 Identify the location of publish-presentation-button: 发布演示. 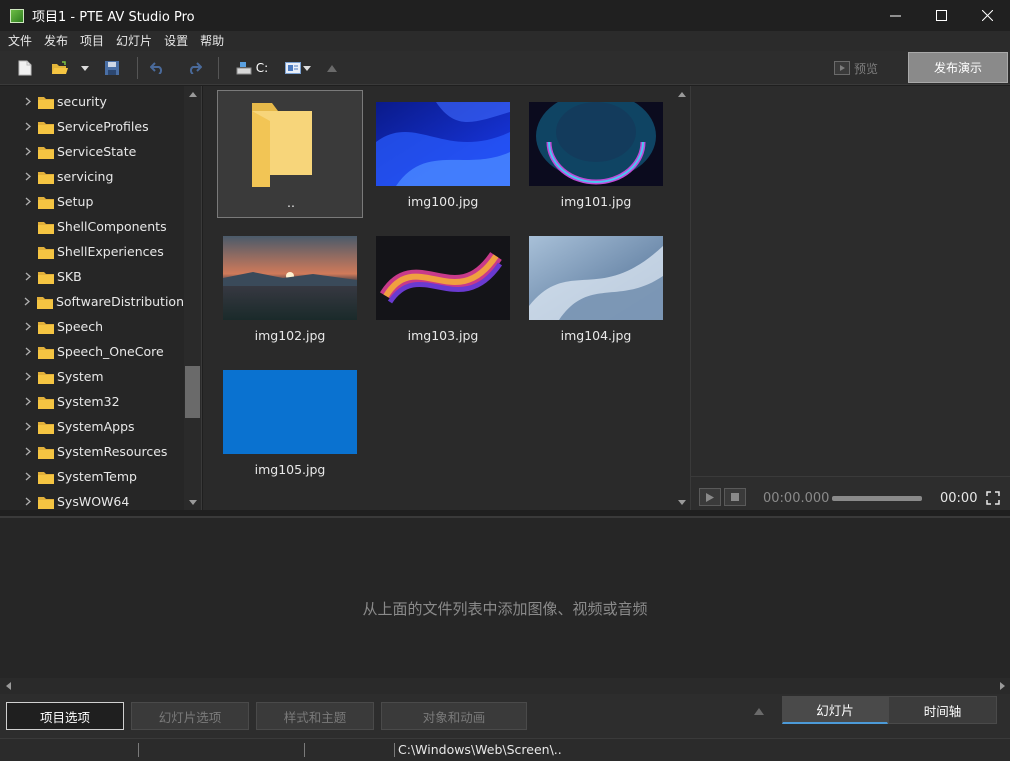
(958, 67).